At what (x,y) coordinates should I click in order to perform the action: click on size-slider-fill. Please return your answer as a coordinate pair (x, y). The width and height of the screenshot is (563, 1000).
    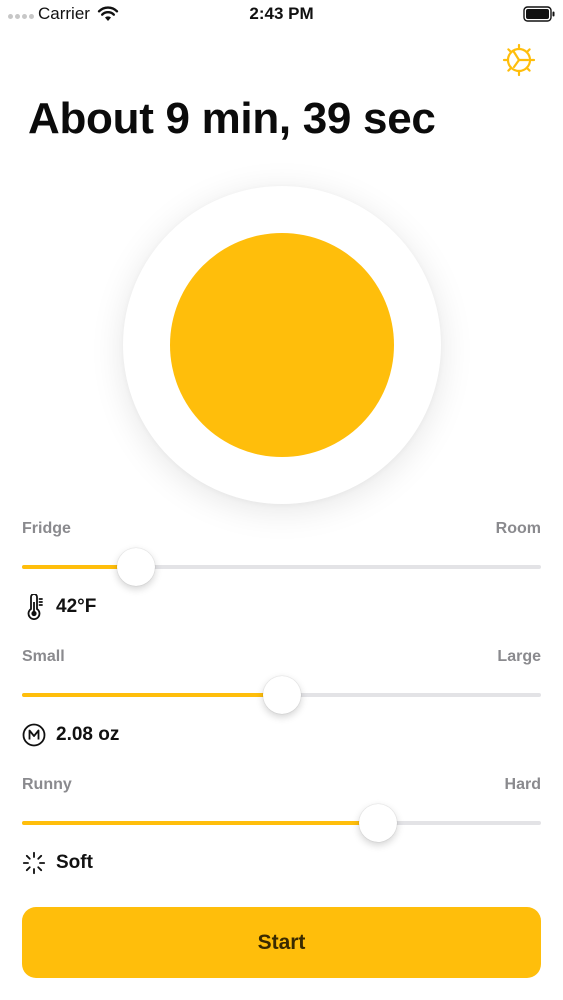
    Looking at the image, I should click on (152, 695).